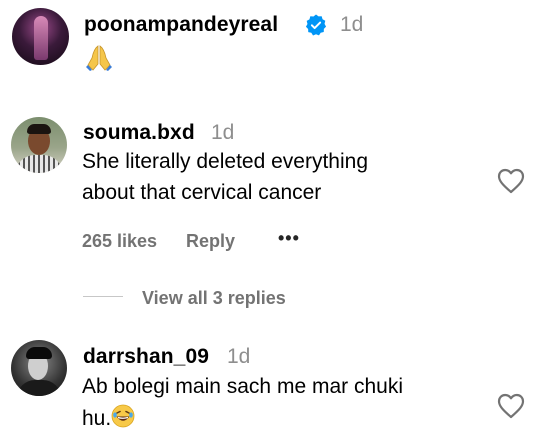 The image size is (541, 446). Describe the element at coordinates (210, 241) in the screenshot. I see `reply-button: Reply` at that location.